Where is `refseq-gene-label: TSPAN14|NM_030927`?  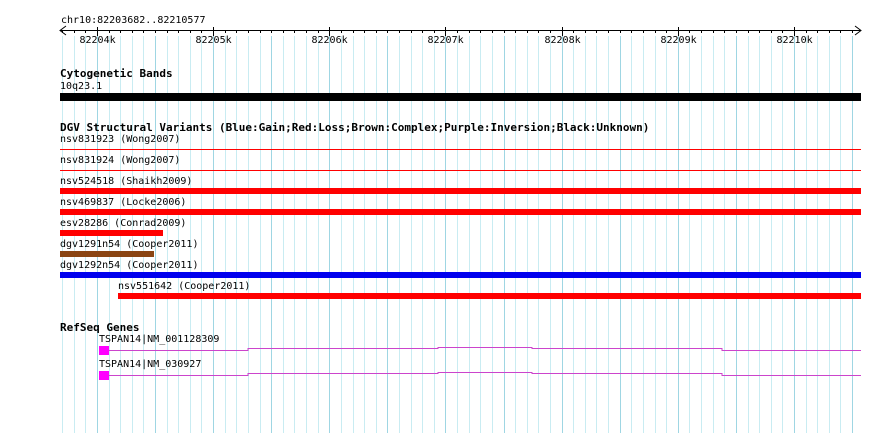
refseq-gene-label: TSPAN14|NM_030927 is located at coordinates (150, 364).